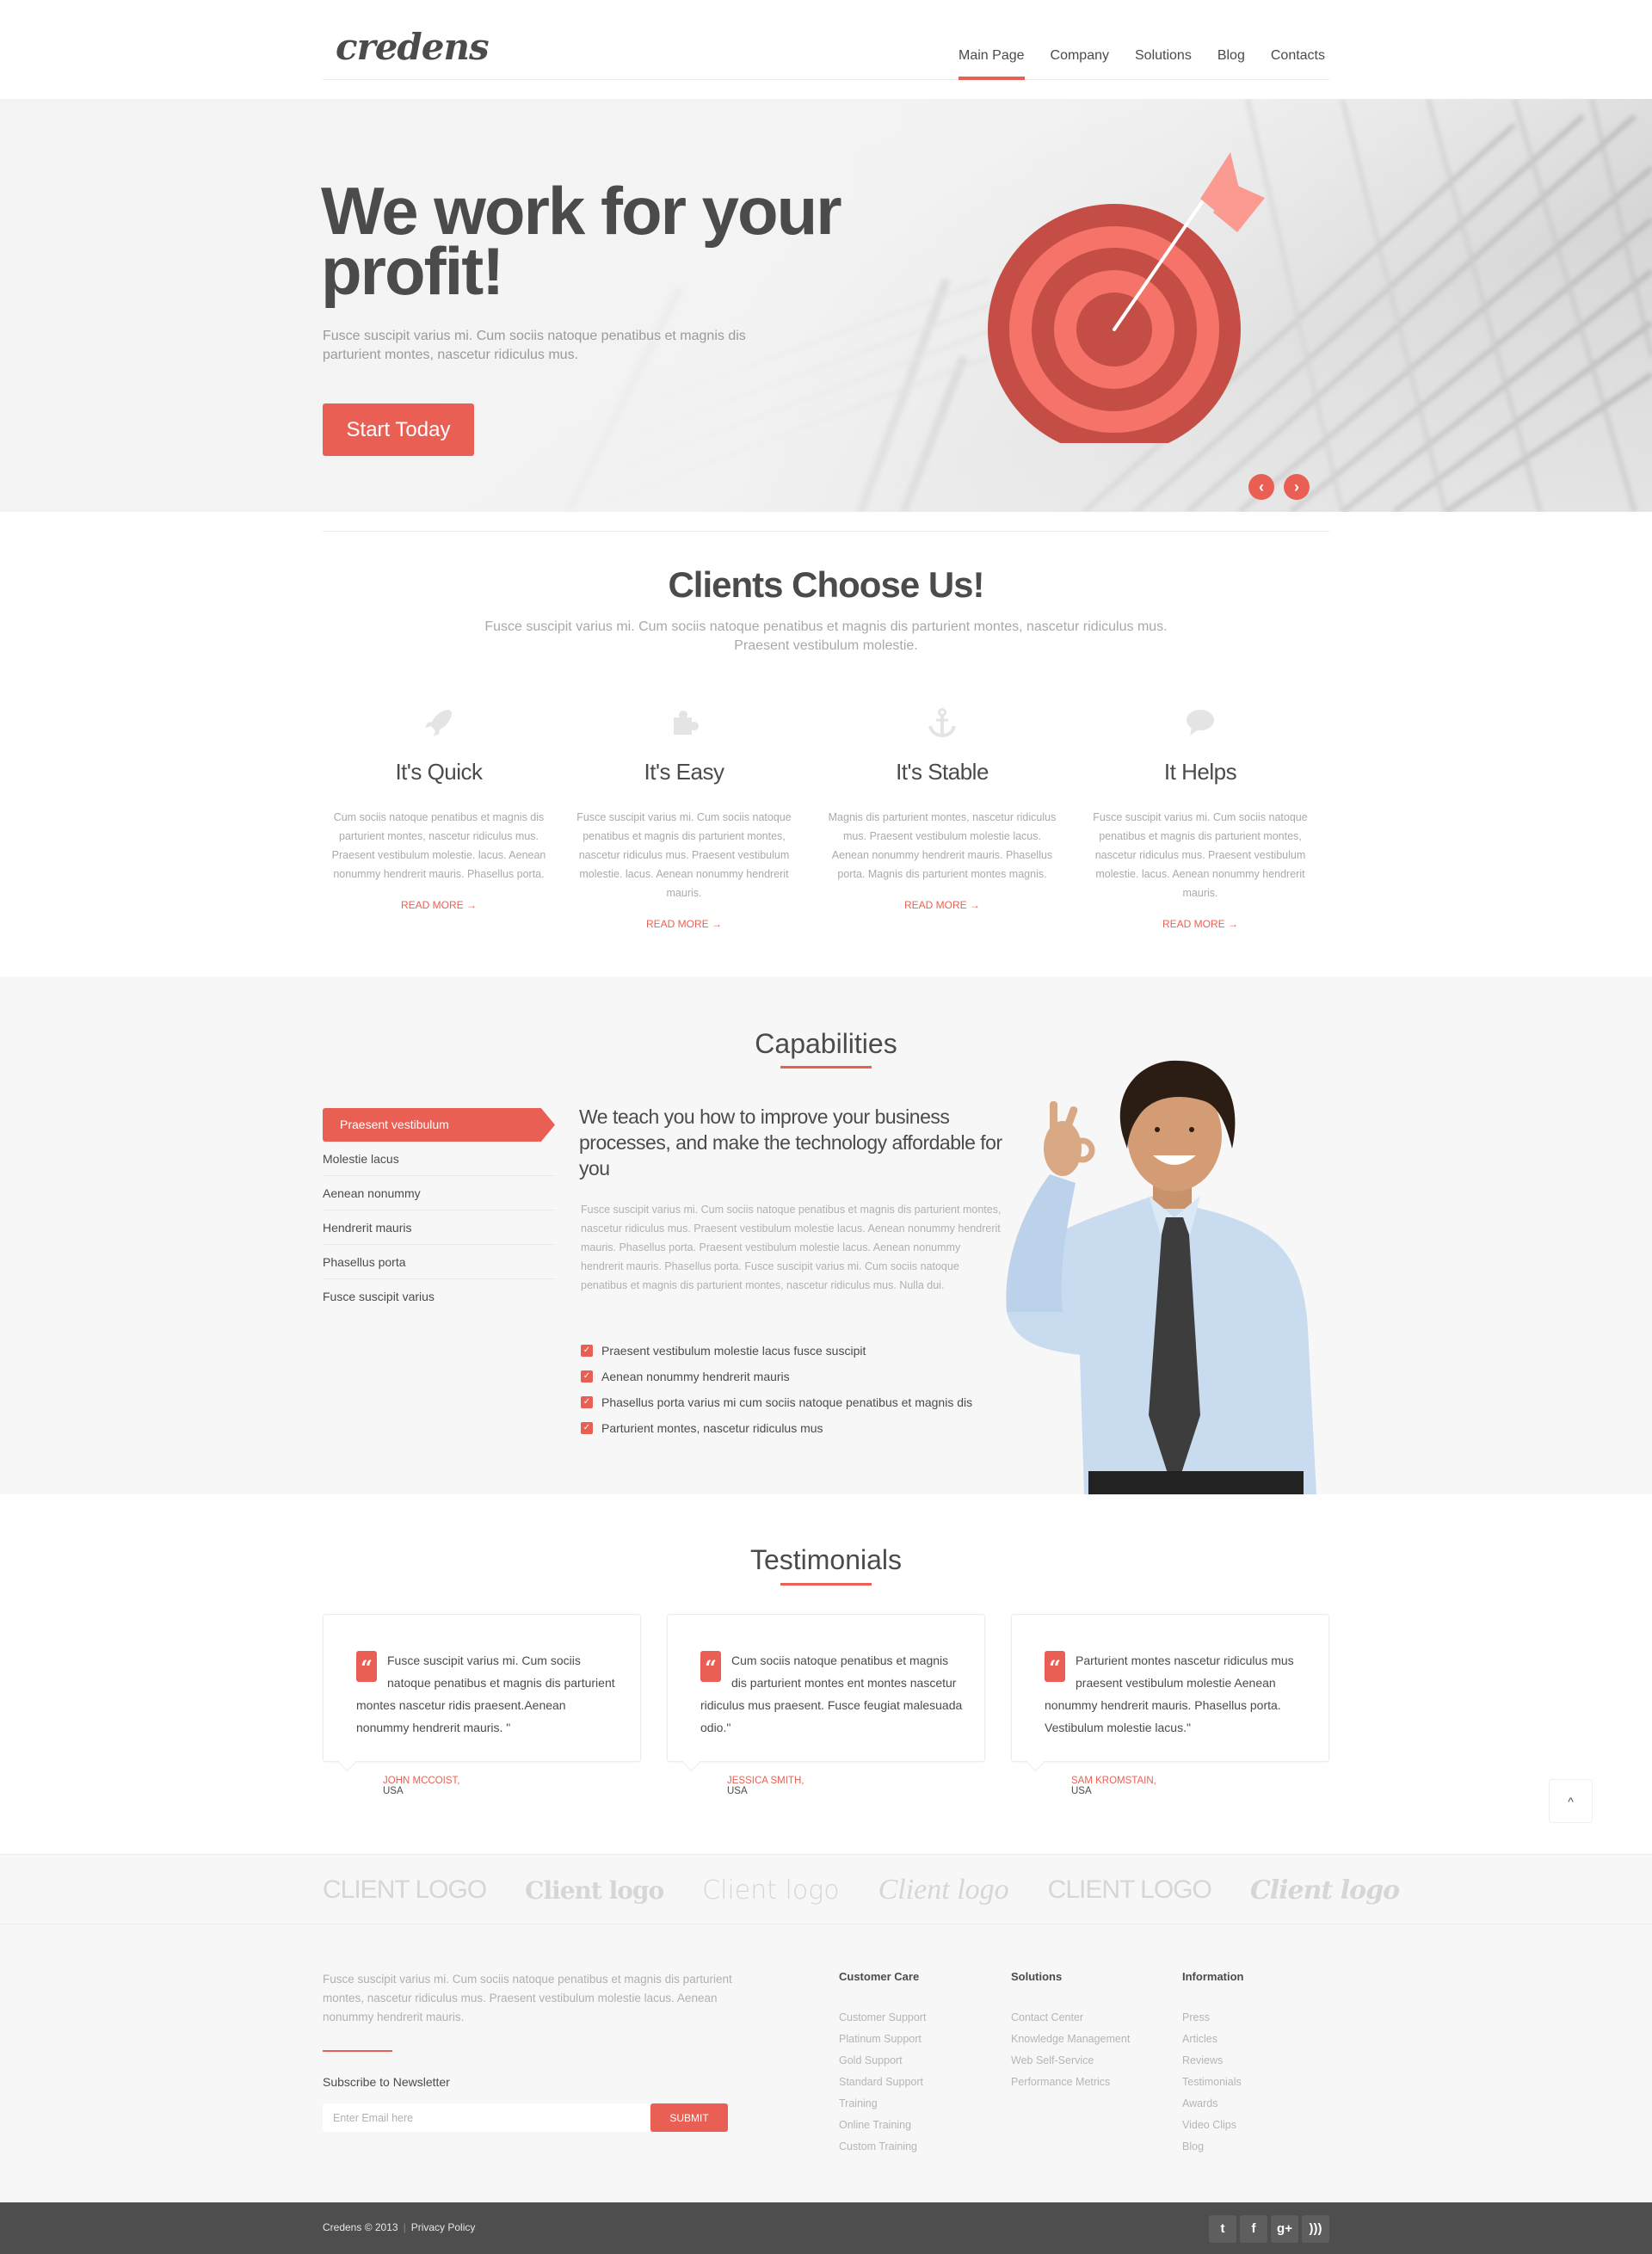 This screenshot has width=1652, height=2254. Describe the element at coordinates (882, 2104) in the screenshot. I see `footer-link: Training` at that location.